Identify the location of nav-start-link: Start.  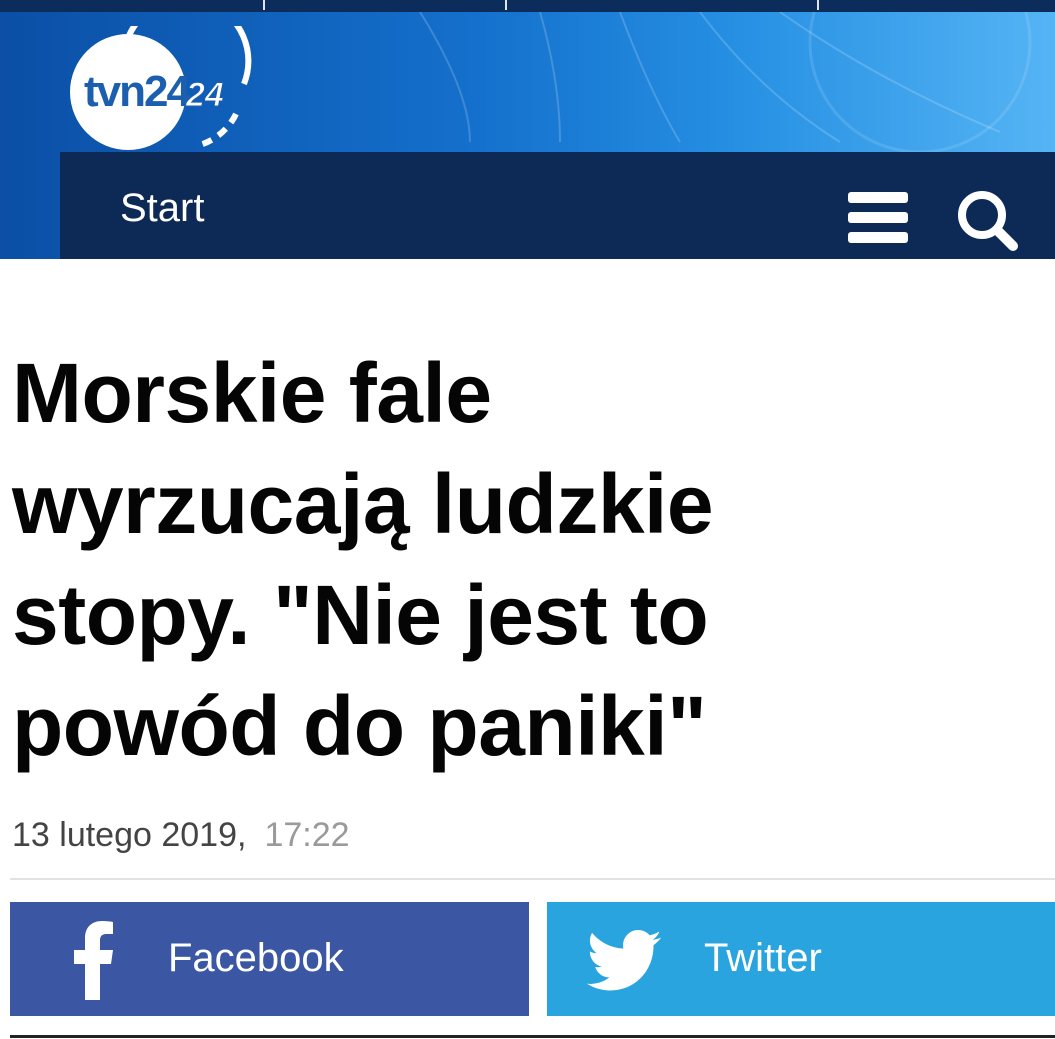
(162, 208).